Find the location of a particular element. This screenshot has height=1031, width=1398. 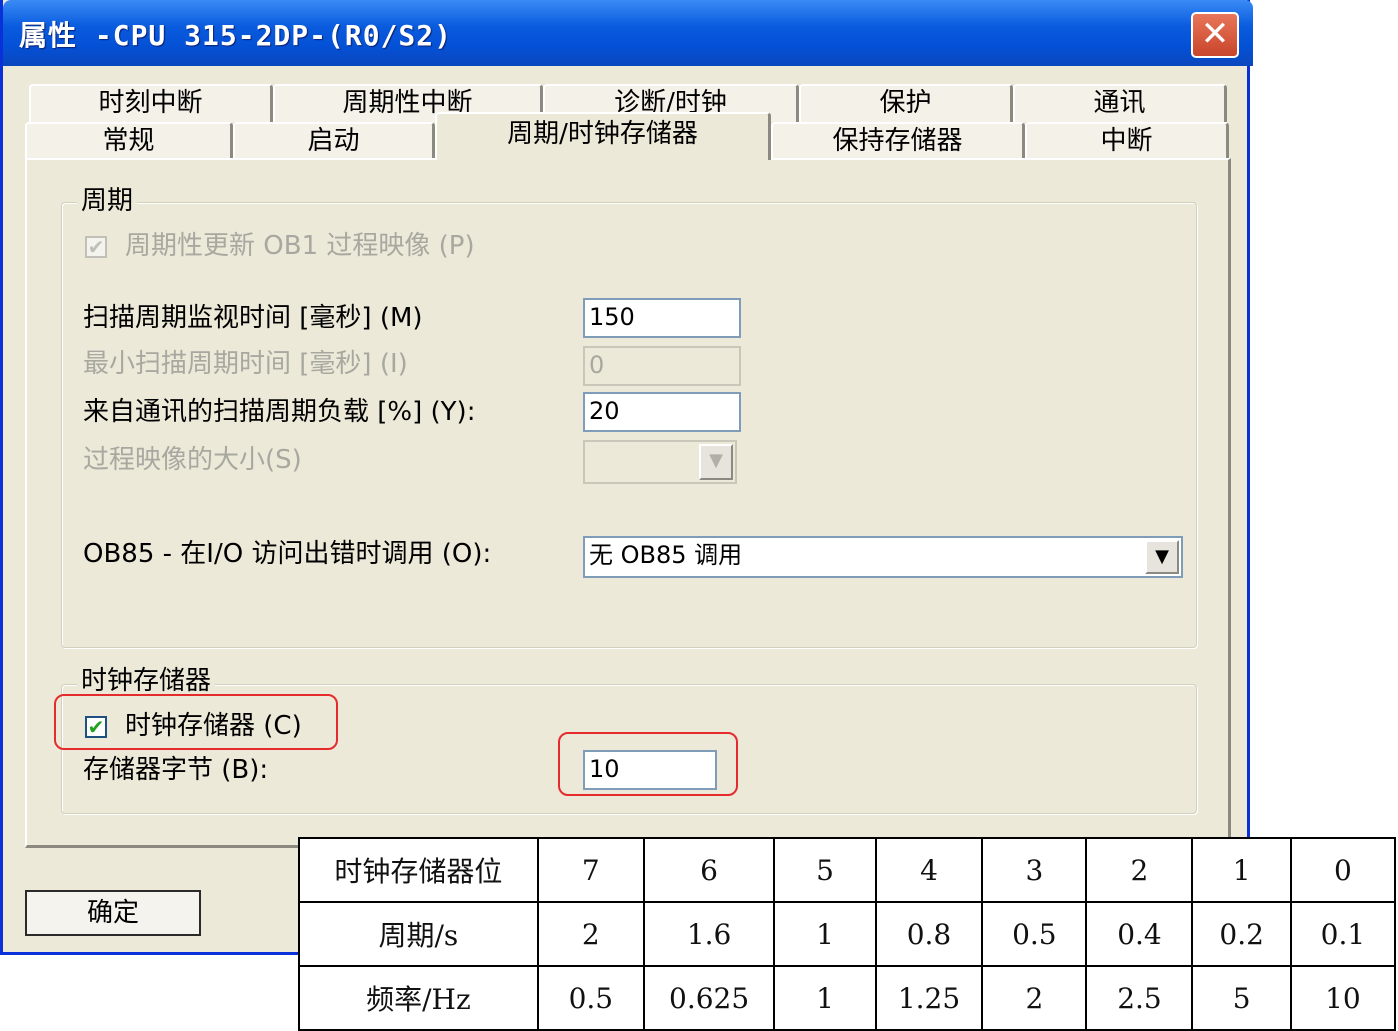

tab-cycle-clock-memory: 周期/时钟存储器 is located at coordinates (603, 136).